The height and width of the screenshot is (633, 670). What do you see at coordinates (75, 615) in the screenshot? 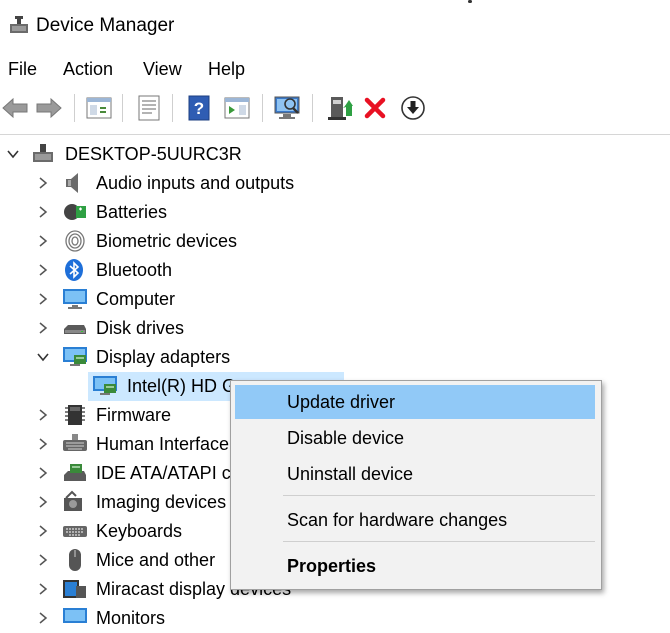
I see `monitor-icon` at bounding box center [75, 615].